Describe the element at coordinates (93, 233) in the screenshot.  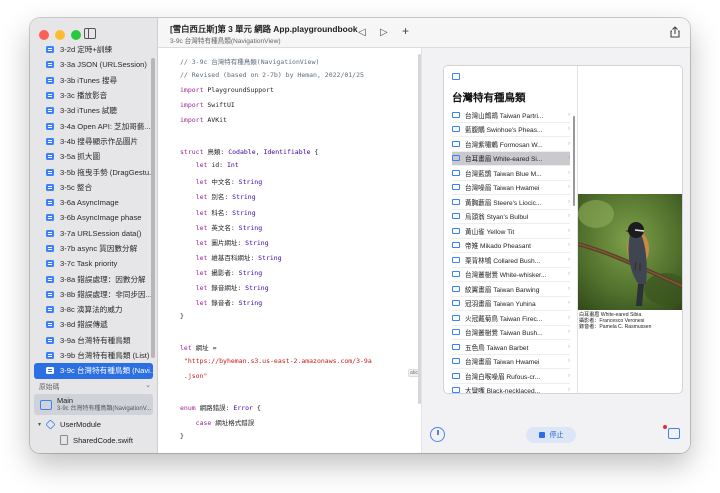
I see `lesson-item: 3-7a URLSession data()` at that location.